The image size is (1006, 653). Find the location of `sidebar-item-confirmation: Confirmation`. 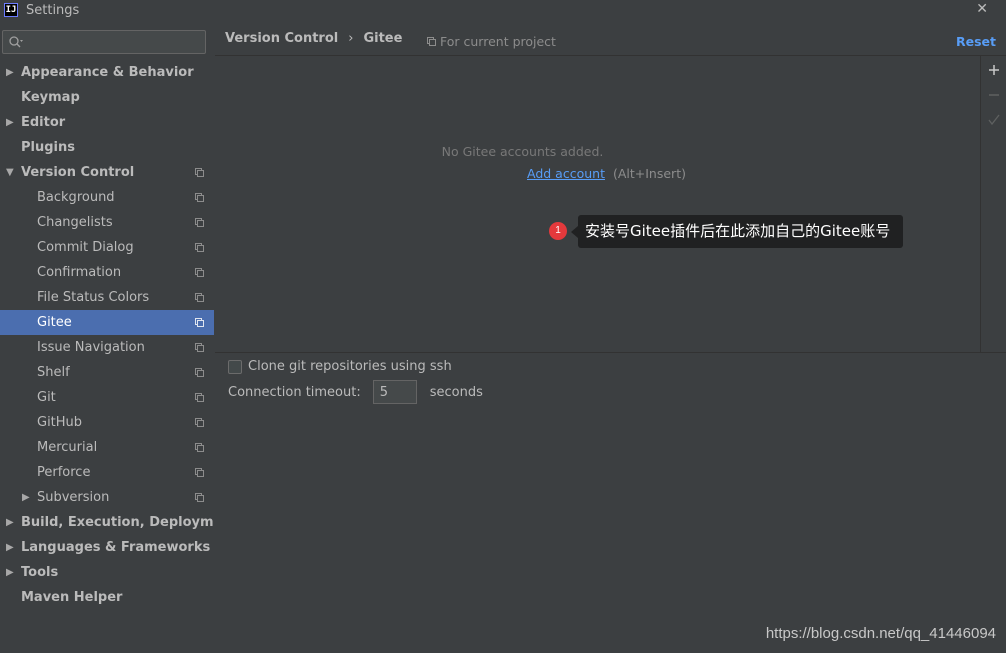

sidebar-item-confirmation: Confirmation is located at coordinates (107, 272).